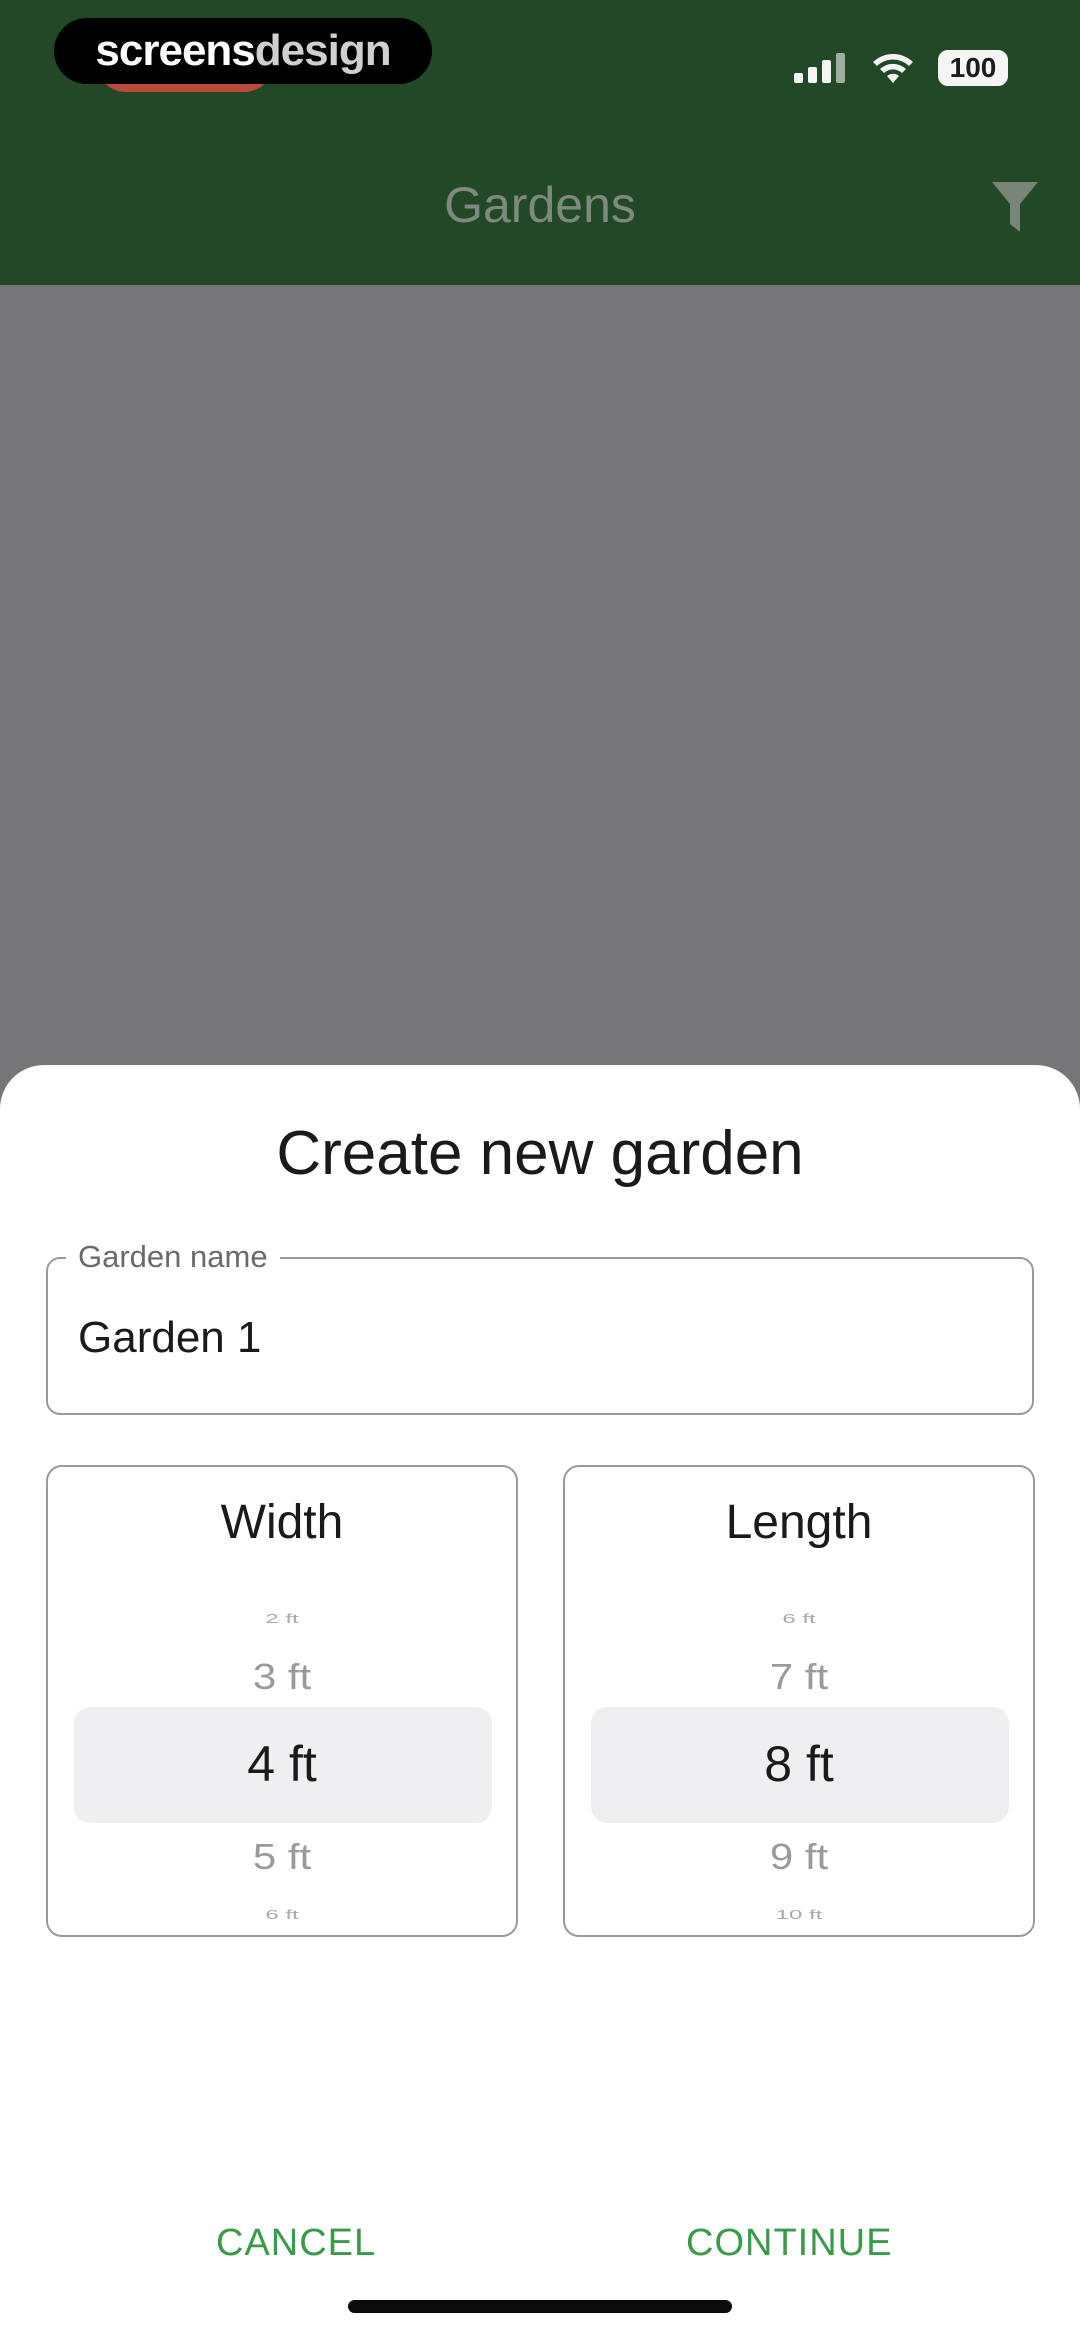  I want to click on home-indicator, so click(540, 2306).